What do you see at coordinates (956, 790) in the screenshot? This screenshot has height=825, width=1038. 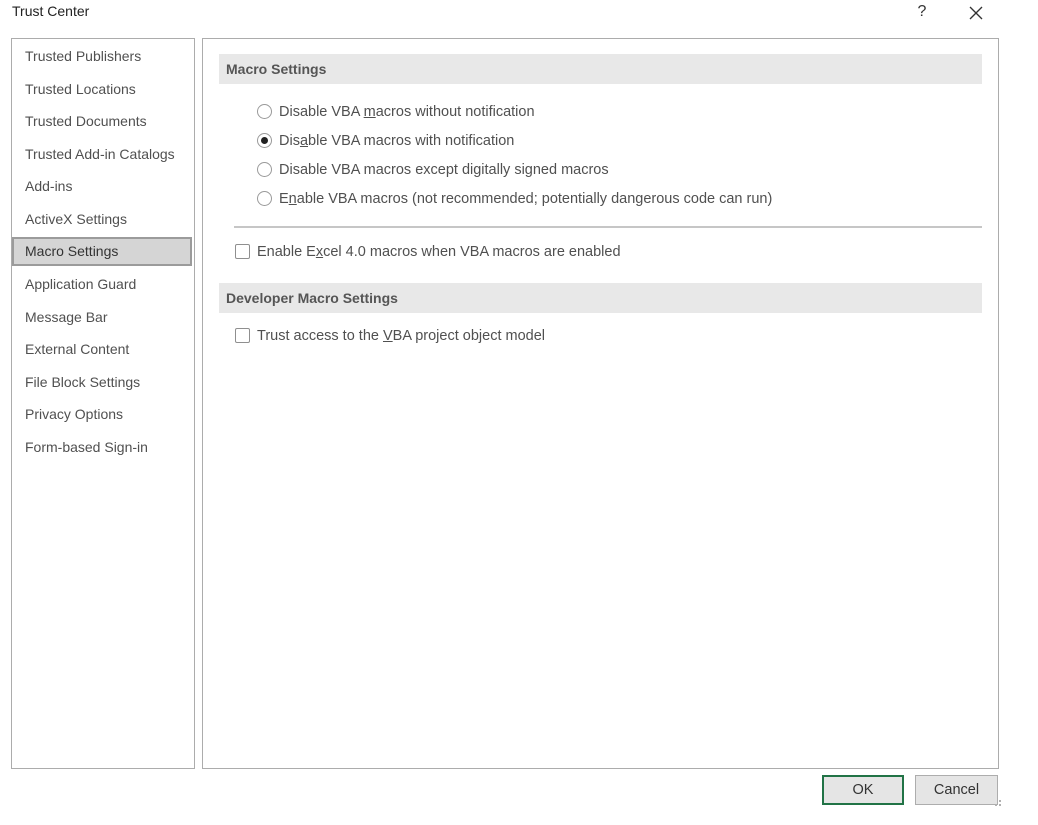 I see `cancel-button: Cancel` at bounding box center [956, 790].